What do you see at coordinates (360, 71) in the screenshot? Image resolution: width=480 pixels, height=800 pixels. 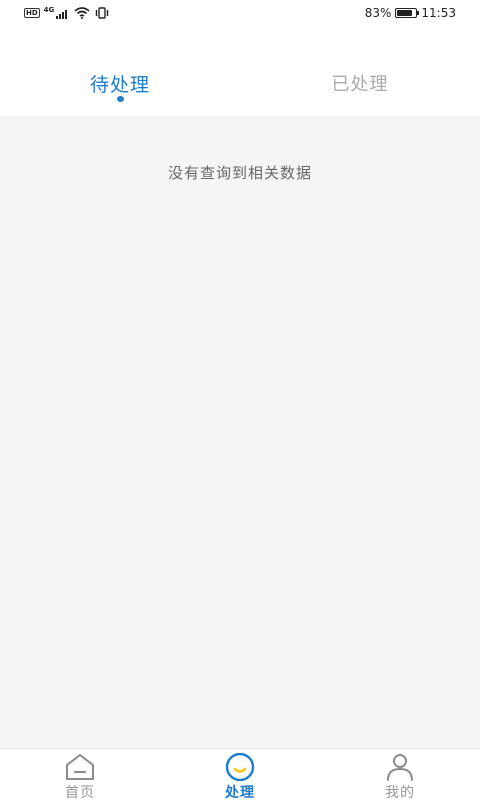 I see `tab-processed: 已处理` at bounding box center [360, 71].